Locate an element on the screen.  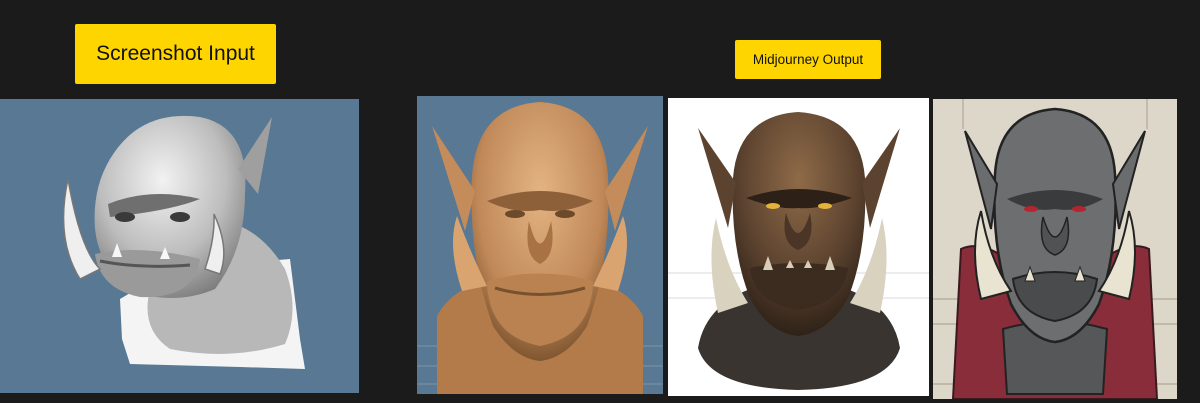
midjourney-output-label: Midjourney Output is located at coordinates (808, 59).